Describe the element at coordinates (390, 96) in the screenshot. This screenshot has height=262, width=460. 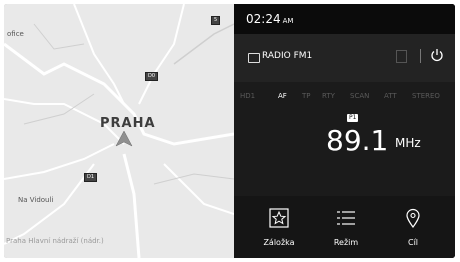
I see `option-att: ATT` at that location.